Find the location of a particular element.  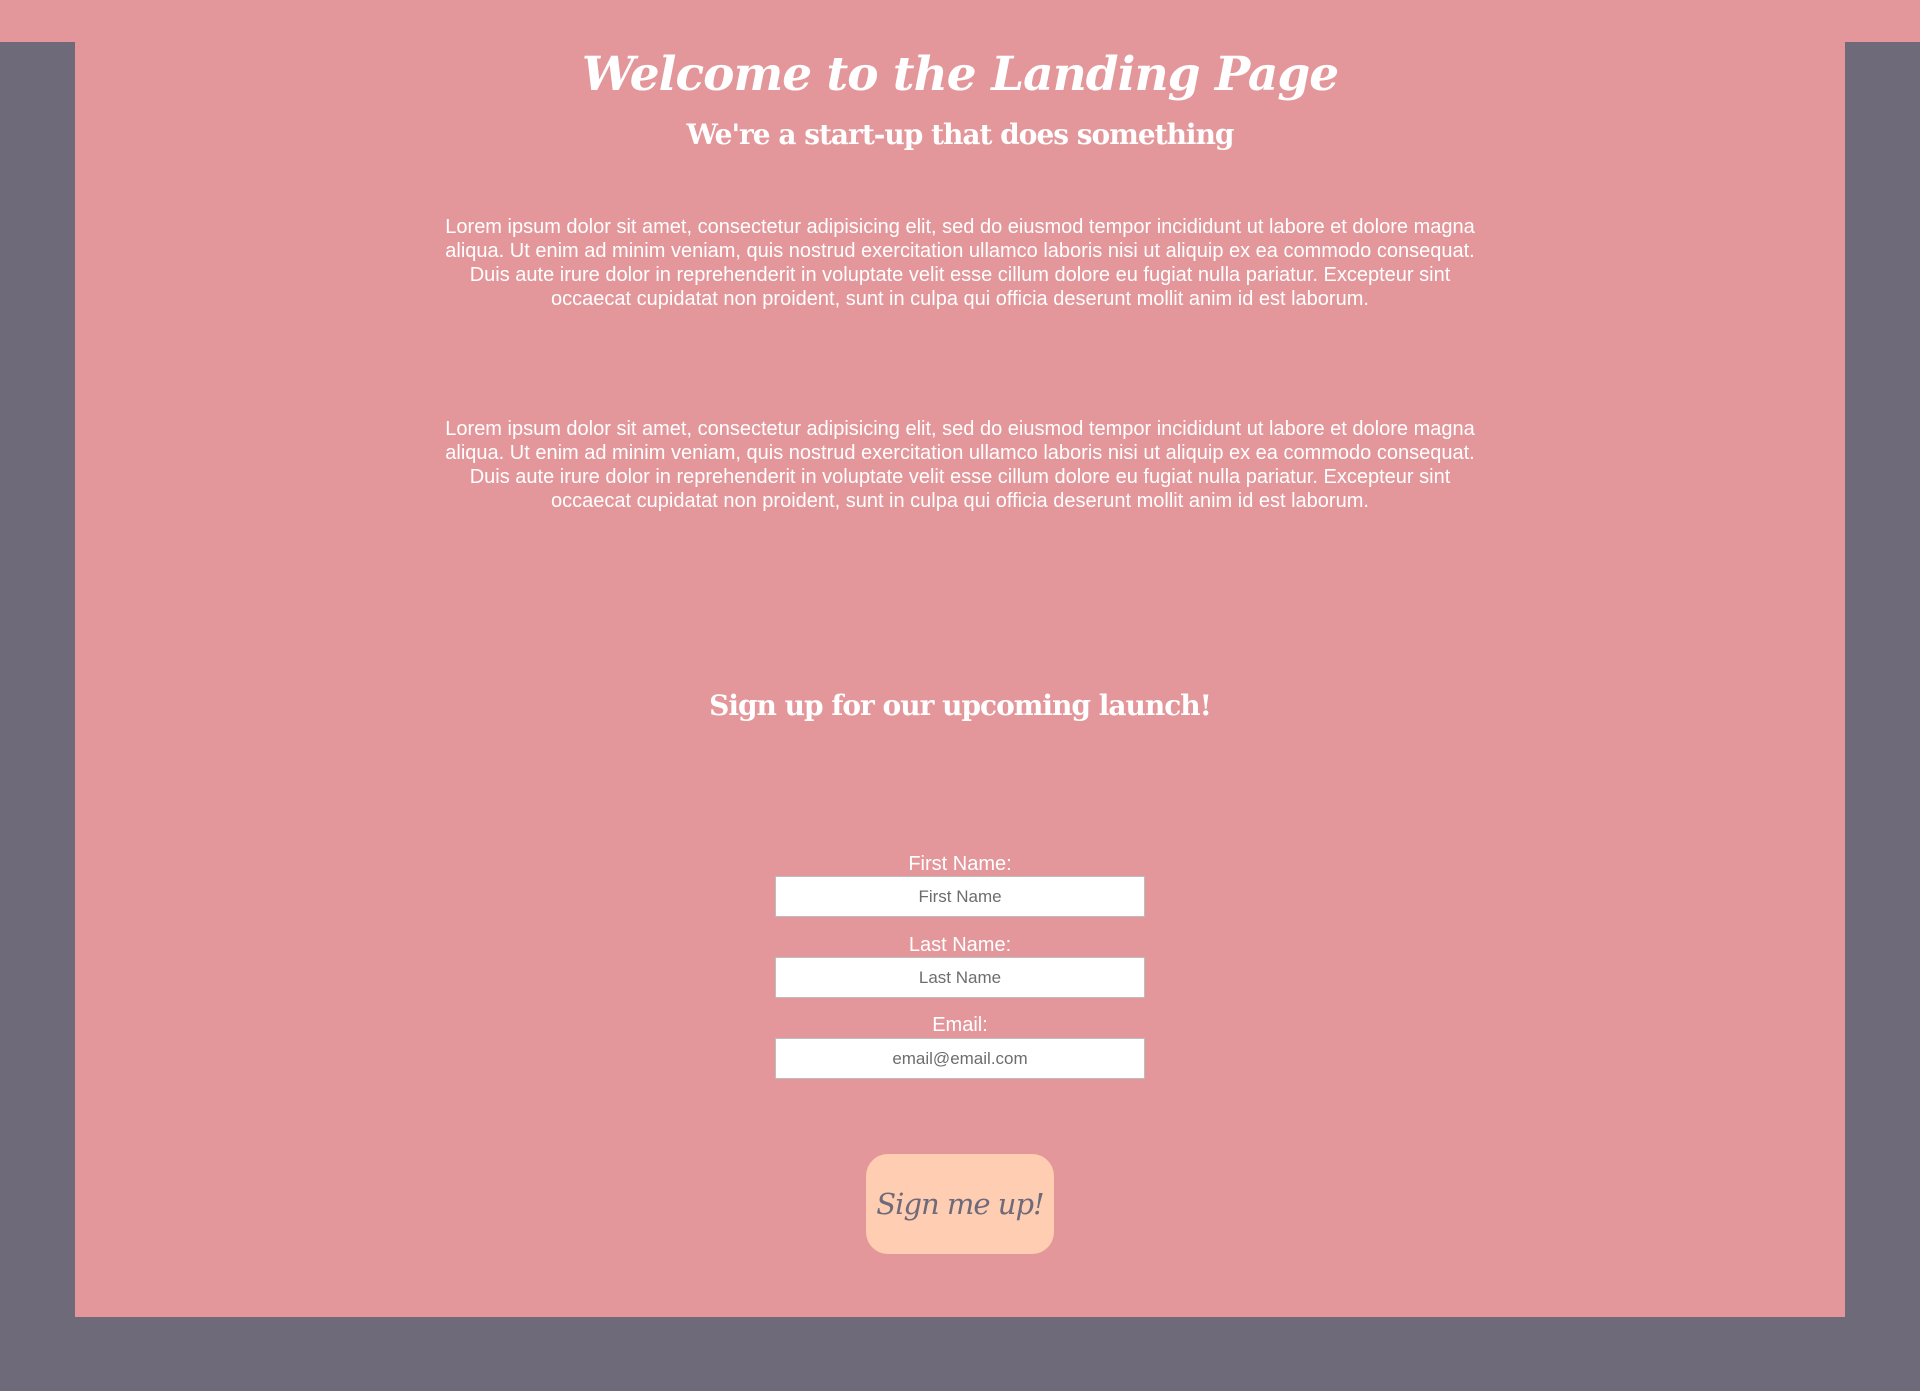

first-name-label: First Name: is located at coordinates (960, 864).